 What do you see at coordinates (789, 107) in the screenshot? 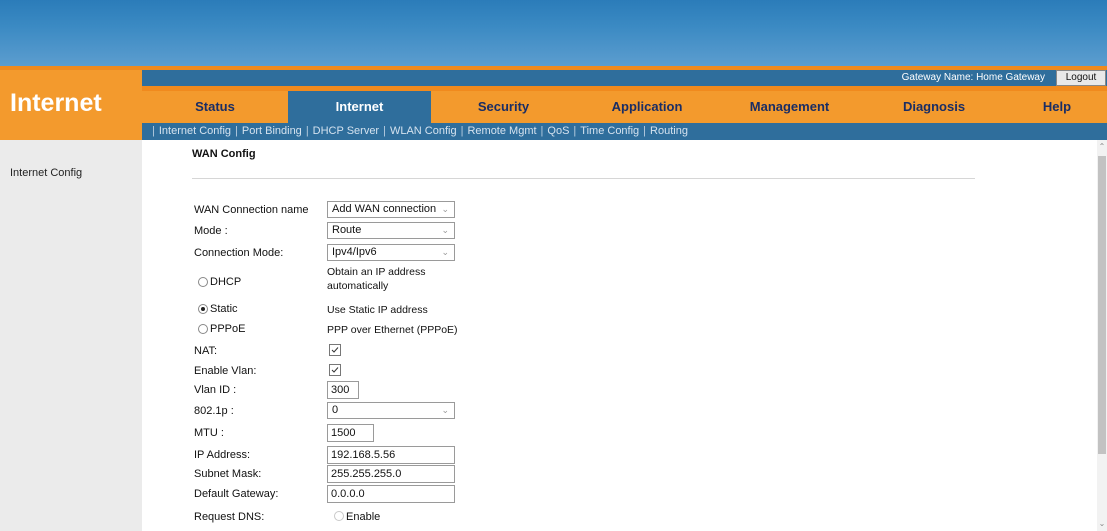
I see `tab-management: Management` at bounding box center [789, 107].